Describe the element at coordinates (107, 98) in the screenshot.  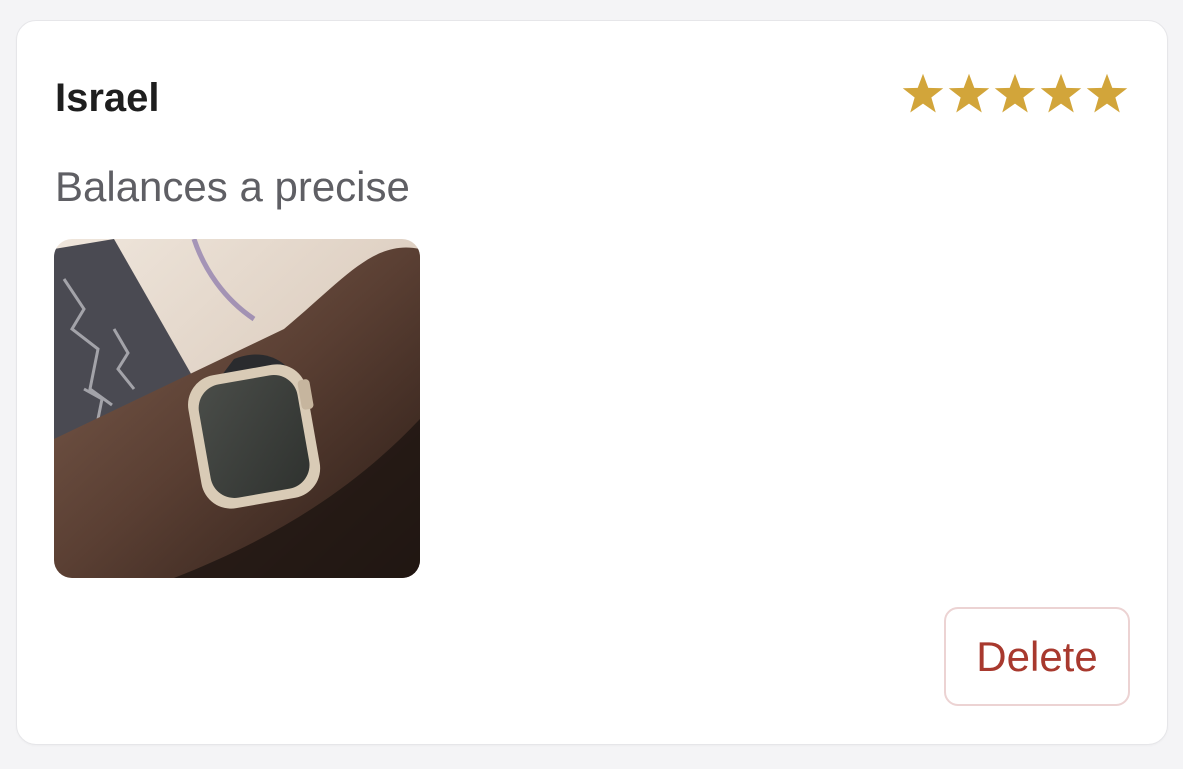
I see `reviewer-name: Israel` at that location.